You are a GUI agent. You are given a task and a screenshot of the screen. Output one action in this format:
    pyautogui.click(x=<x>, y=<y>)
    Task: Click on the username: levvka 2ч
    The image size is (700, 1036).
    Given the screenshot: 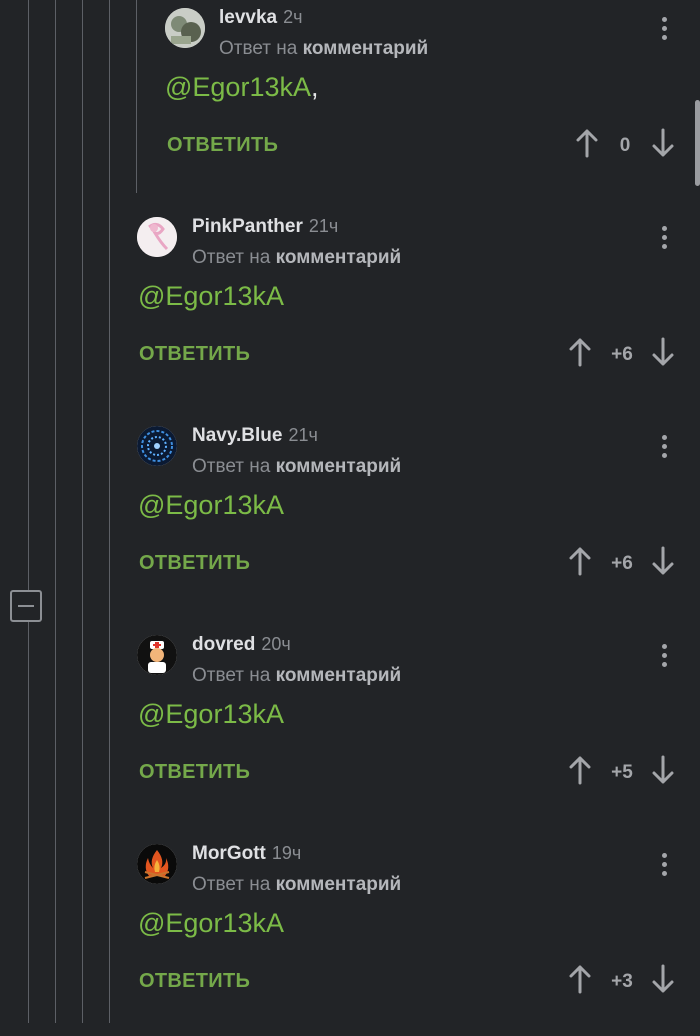 What is the action you would take?
    pyautogui.click(x=261, y=18)
    